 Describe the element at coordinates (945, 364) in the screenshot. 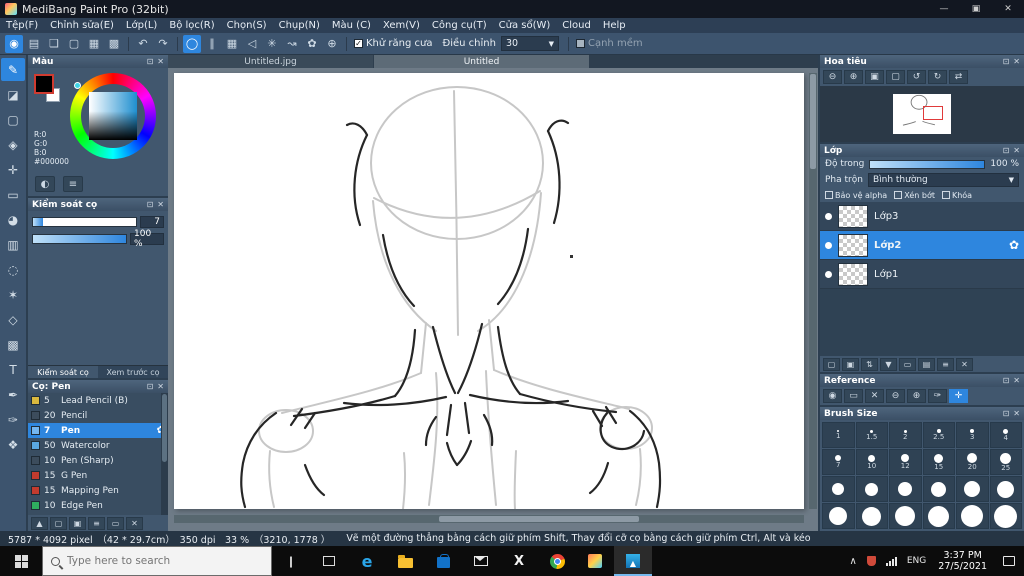

I see `layer-menu-icon: ≡` at that location.